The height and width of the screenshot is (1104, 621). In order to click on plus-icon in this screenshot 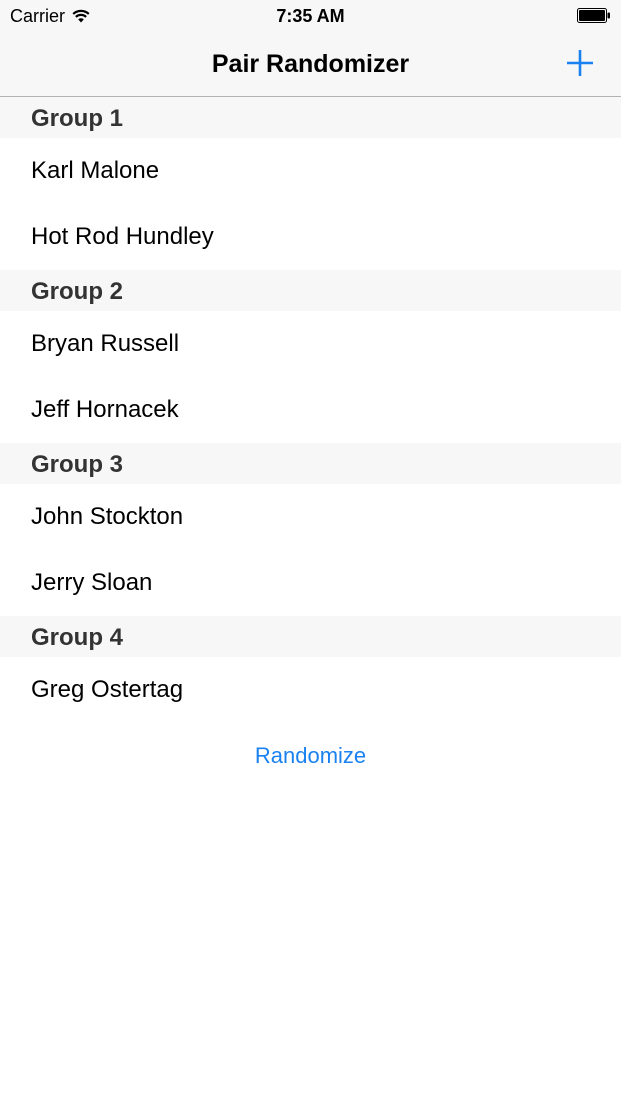, I will do `click(580, 63)`.